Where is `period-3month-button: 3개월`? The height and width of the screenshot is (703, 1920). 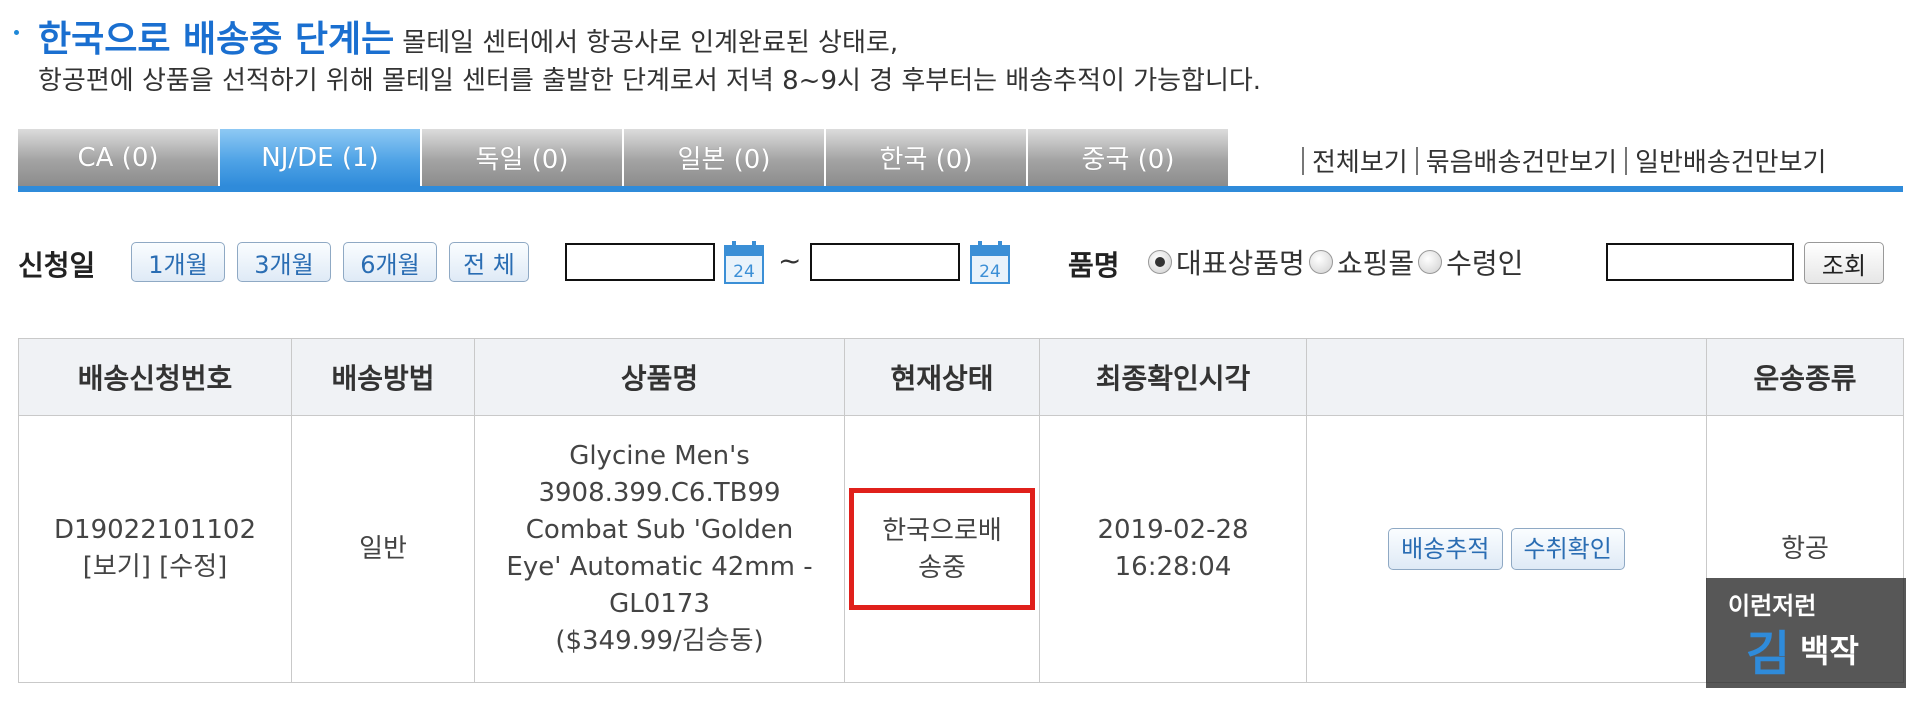 period-3month-button: 3개월 is located at coordinates (284, 262).